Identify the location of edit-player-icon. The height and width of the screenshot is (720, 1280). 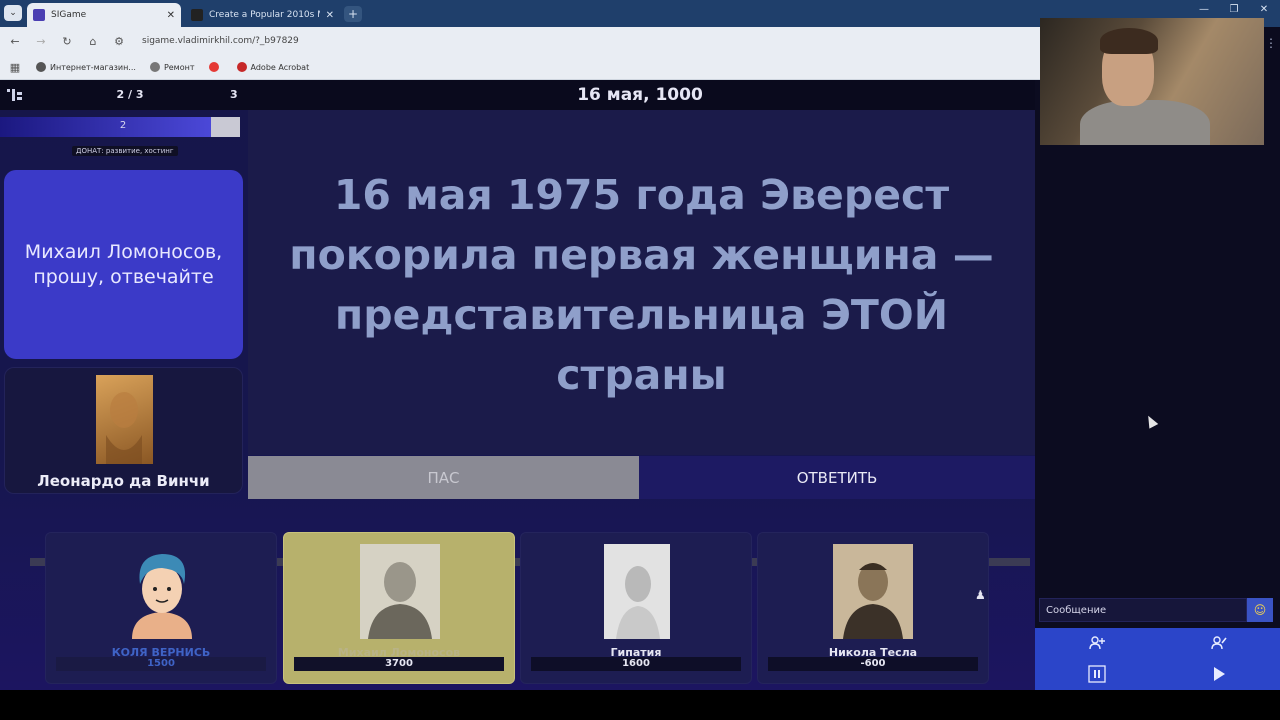
(1219, 643).